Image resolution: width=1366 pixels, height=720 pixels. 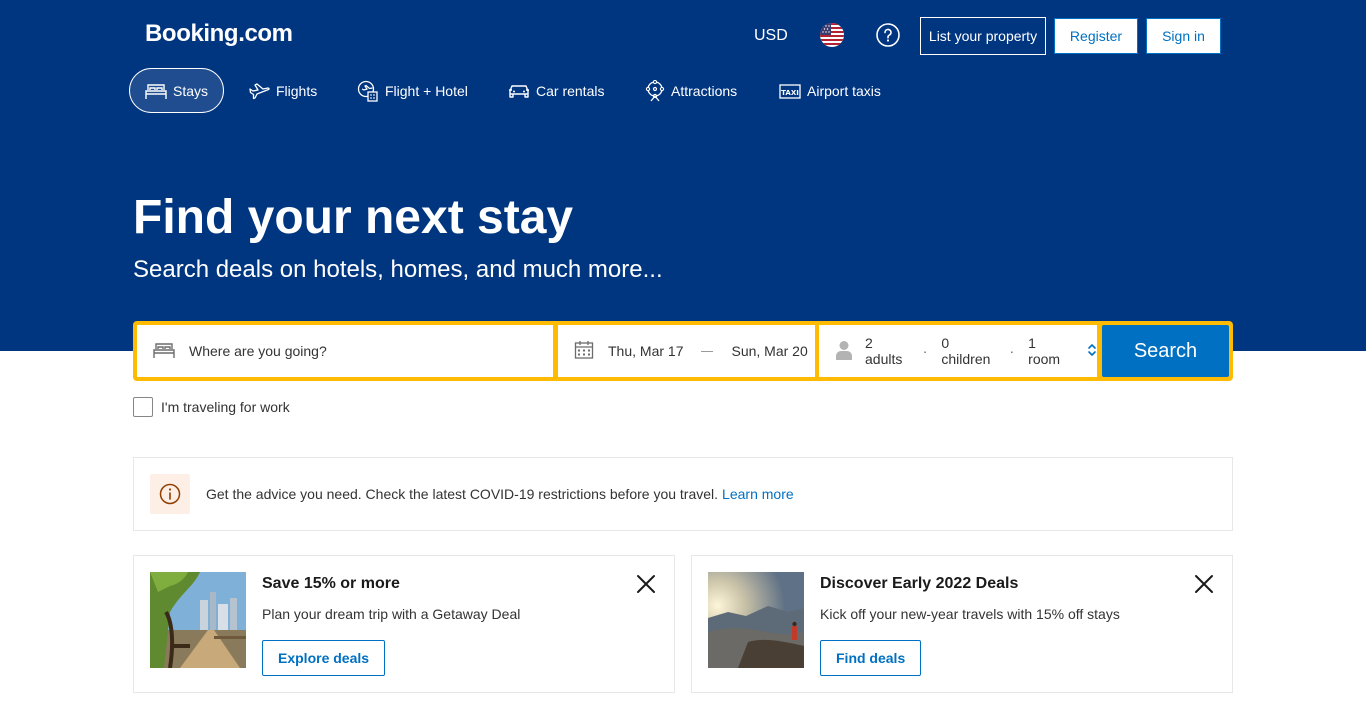 I want to click on taxi-icon: TAXI, so click(x=790, y=91).